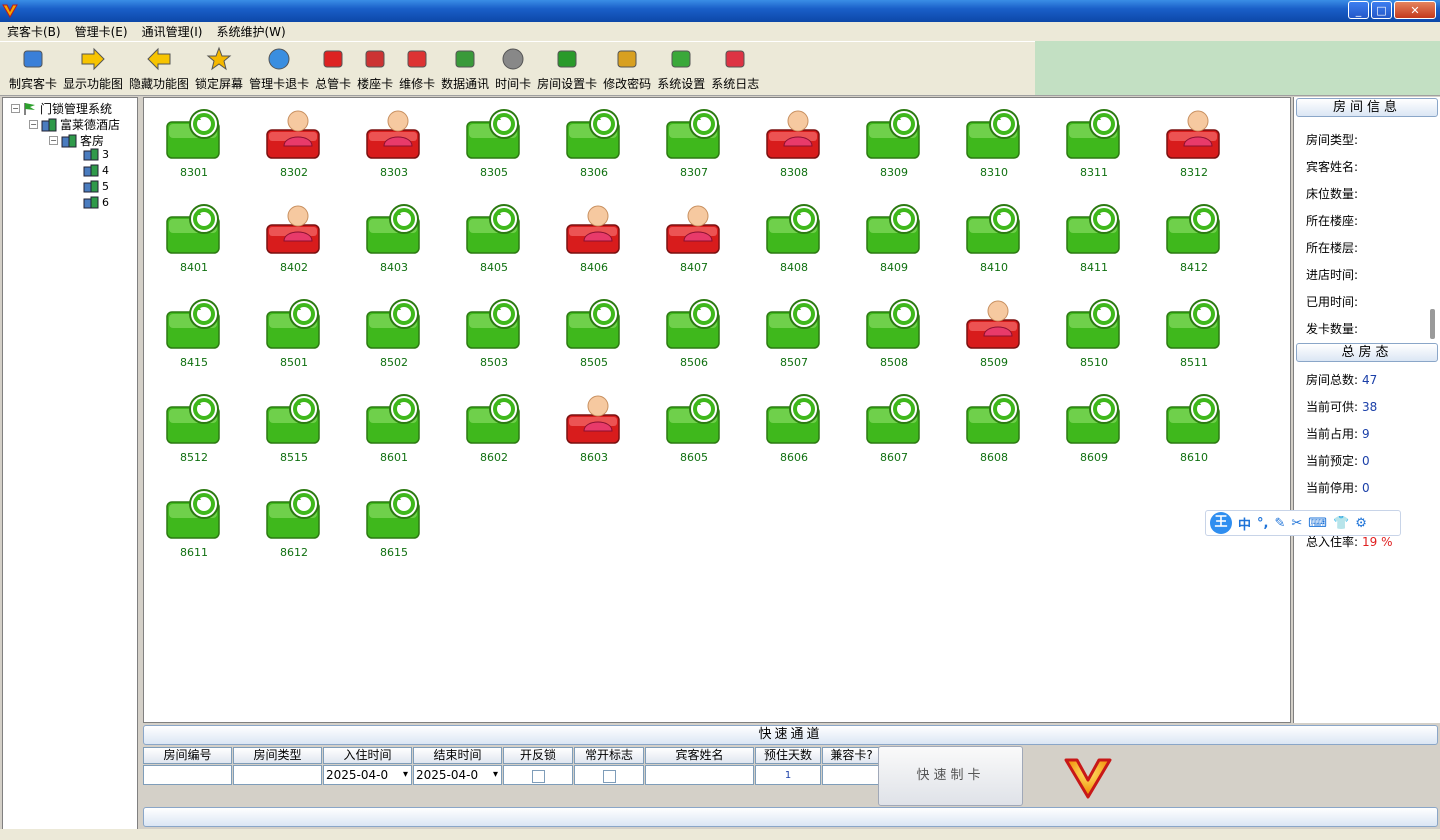 The image size is (1440, 840). Describe the element at coordinates (788, 775) in the screenshot. I see `stay-days-field: 1` at that location.